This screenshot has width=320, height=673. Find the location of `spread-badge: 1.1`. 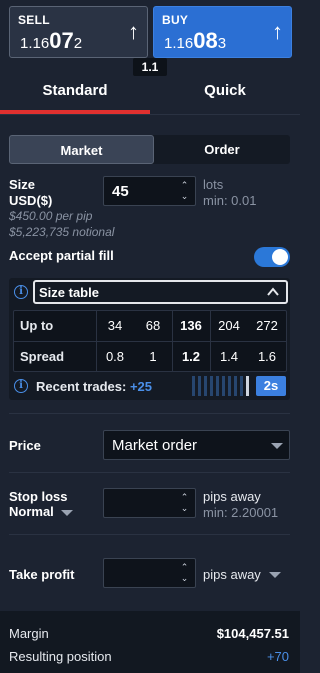

spread-badge: 1.1 is located at coordinates (150, 67).